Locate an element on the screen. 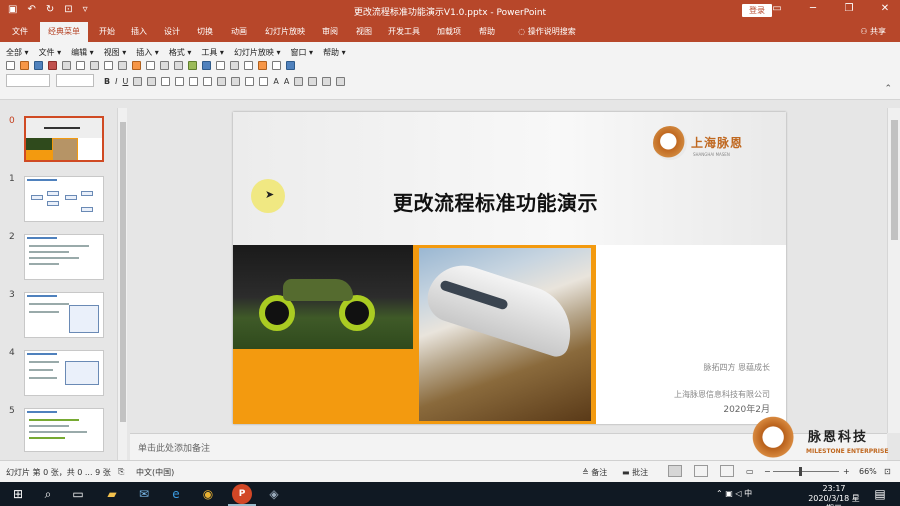 The height and width of the screenshot is (506, 900). language-indicator: 中文(中国) is located at coordinates (155, 472).